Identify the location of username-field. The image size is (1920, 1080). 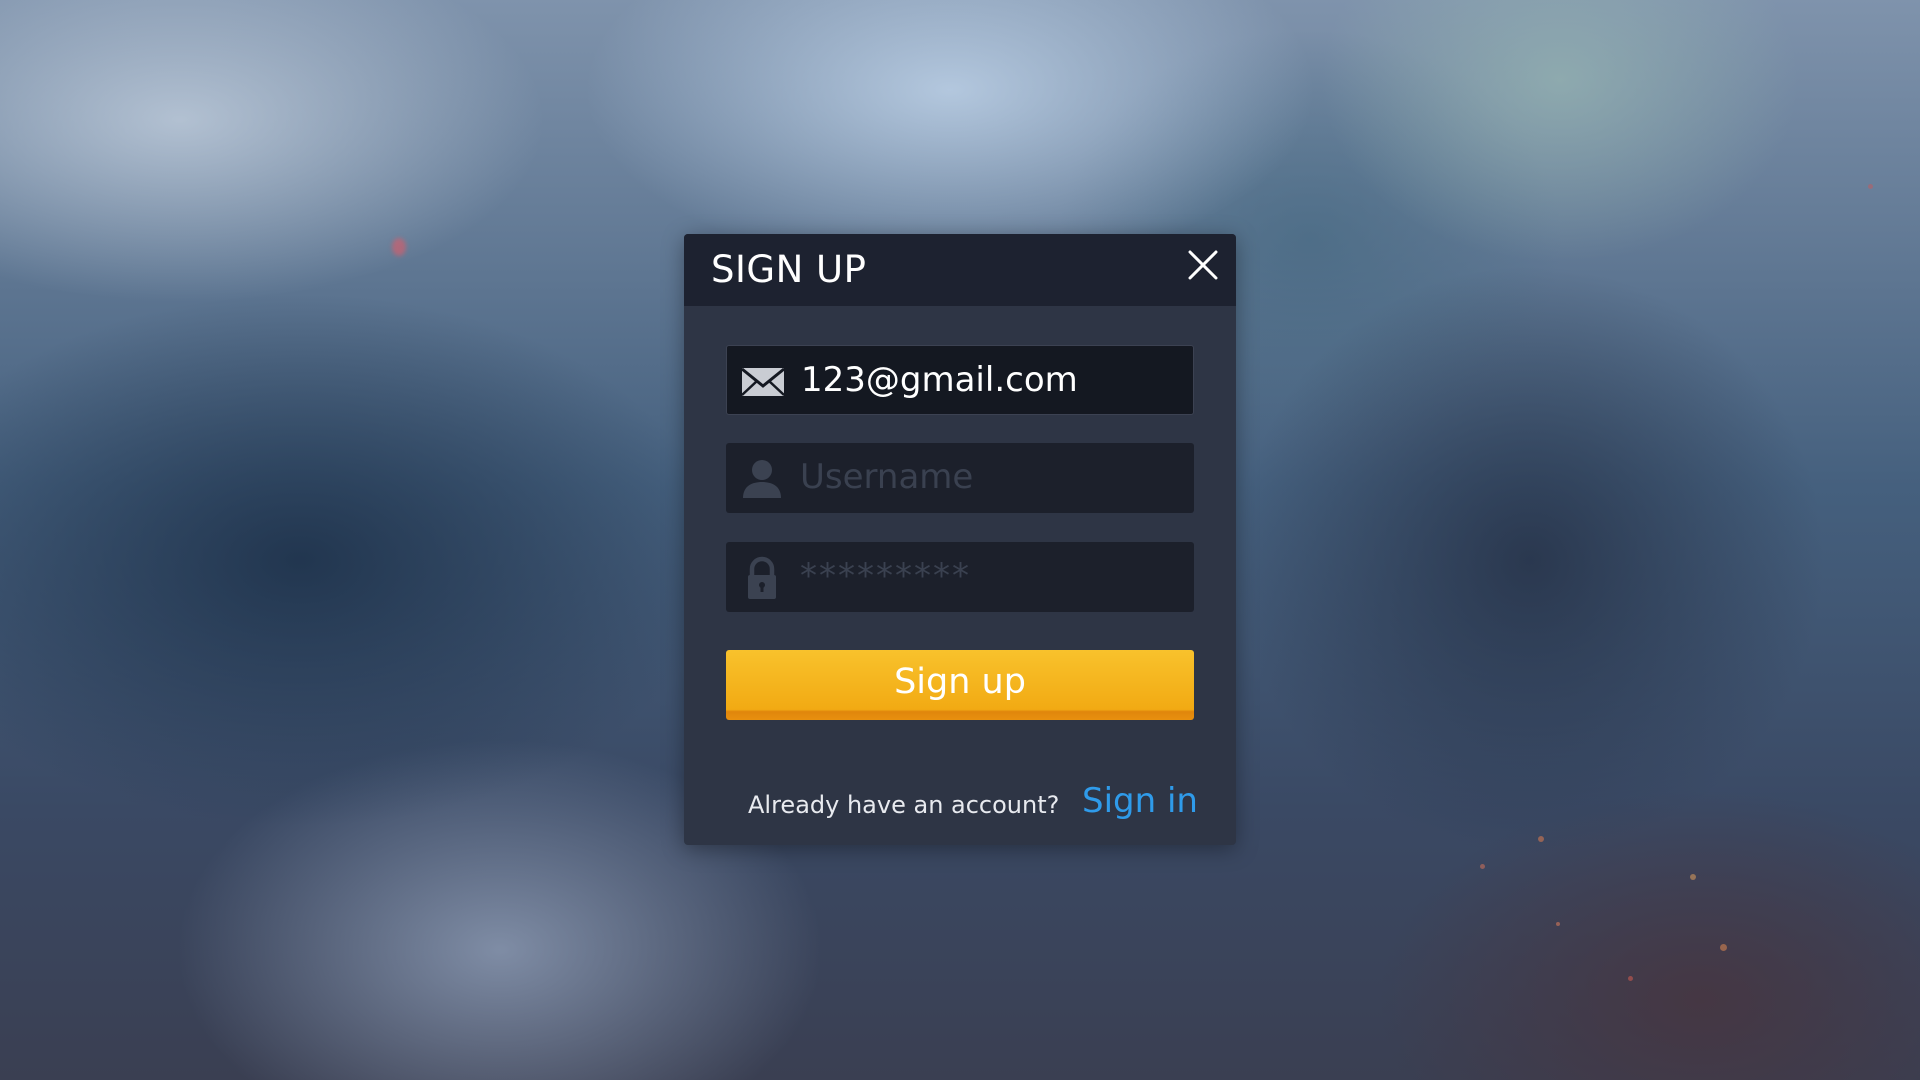
(960, 478).